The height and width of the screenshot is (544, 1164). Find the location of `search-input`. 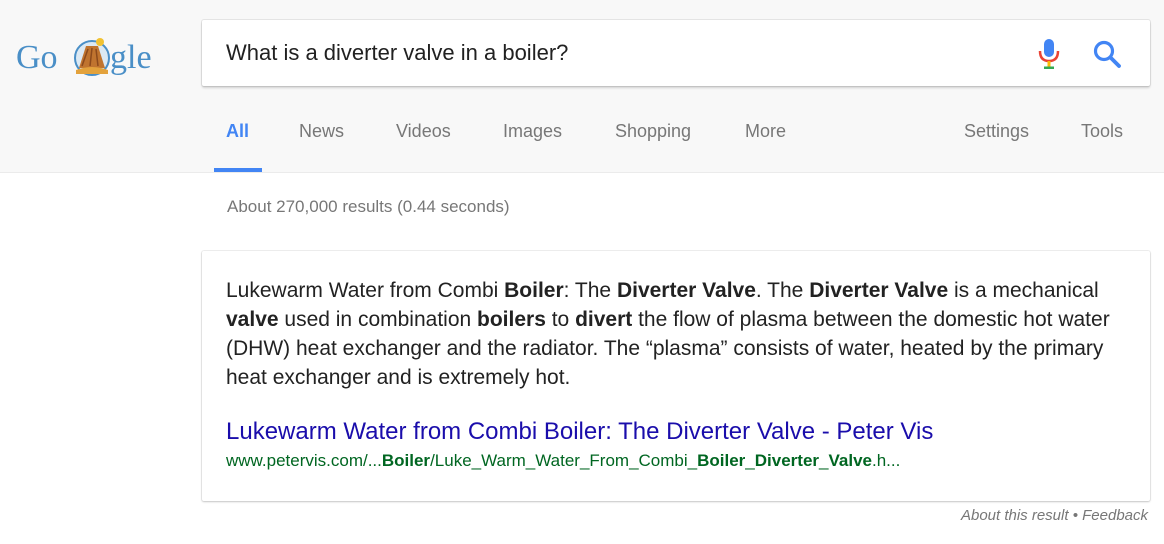

search-input is located at coordinates (616, 53).